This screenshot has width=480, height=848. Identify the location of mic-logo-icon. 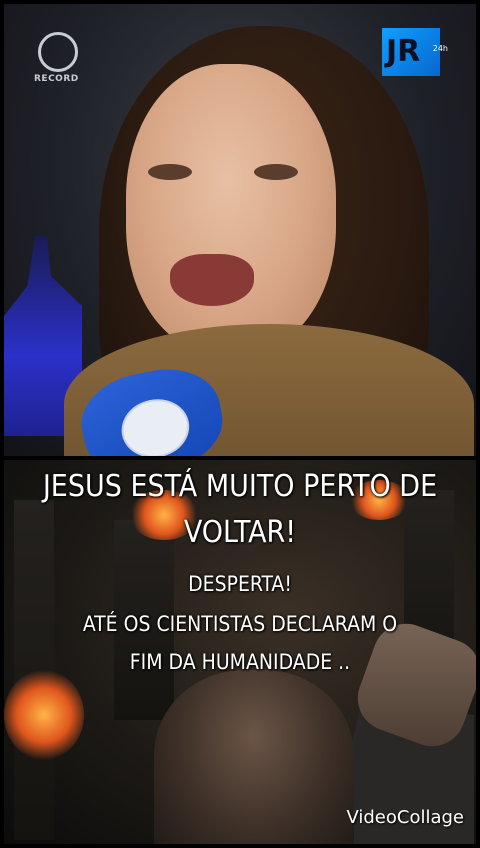
(155, 424).